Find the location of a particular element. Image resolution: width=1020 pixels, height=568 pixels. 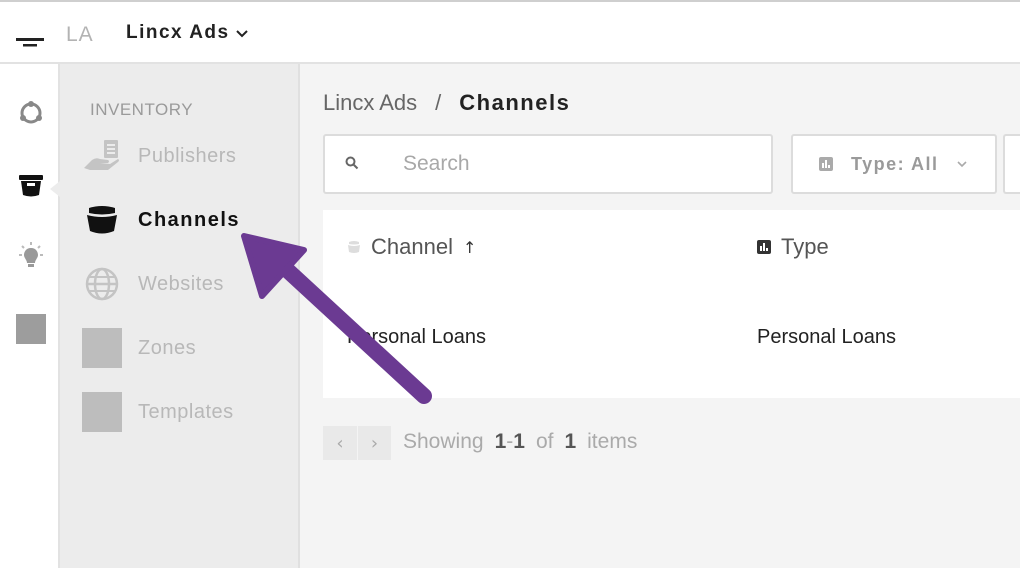

brand-abbreviation: LA is located at coordinates (80, 34).